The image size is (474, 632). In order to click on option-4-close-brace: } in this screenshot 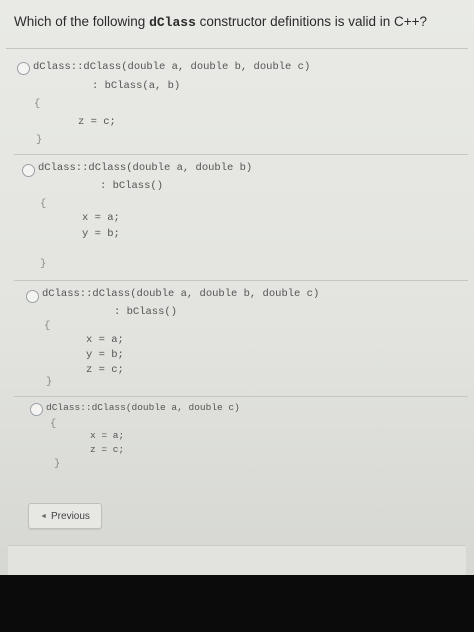, I will do `click(57, 464)`.